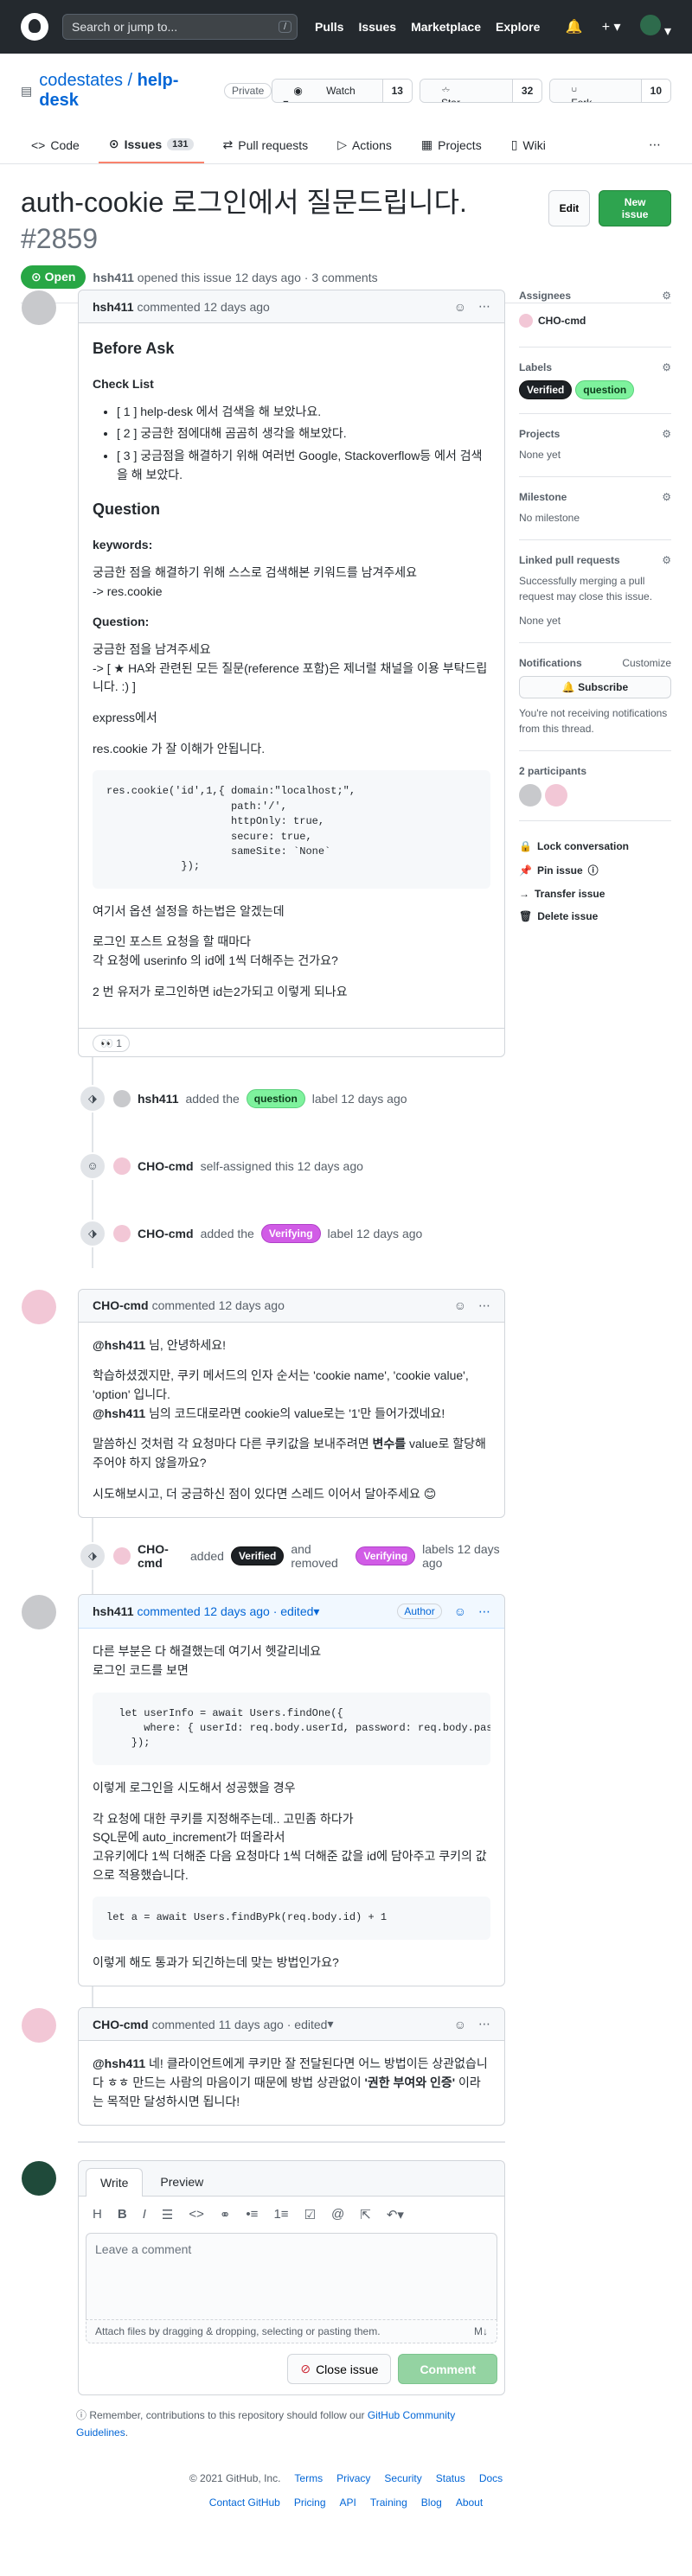 This screenshot has height=2576, width=692. I want to click on reply-icon: ↶▾, so click(396, 2214).